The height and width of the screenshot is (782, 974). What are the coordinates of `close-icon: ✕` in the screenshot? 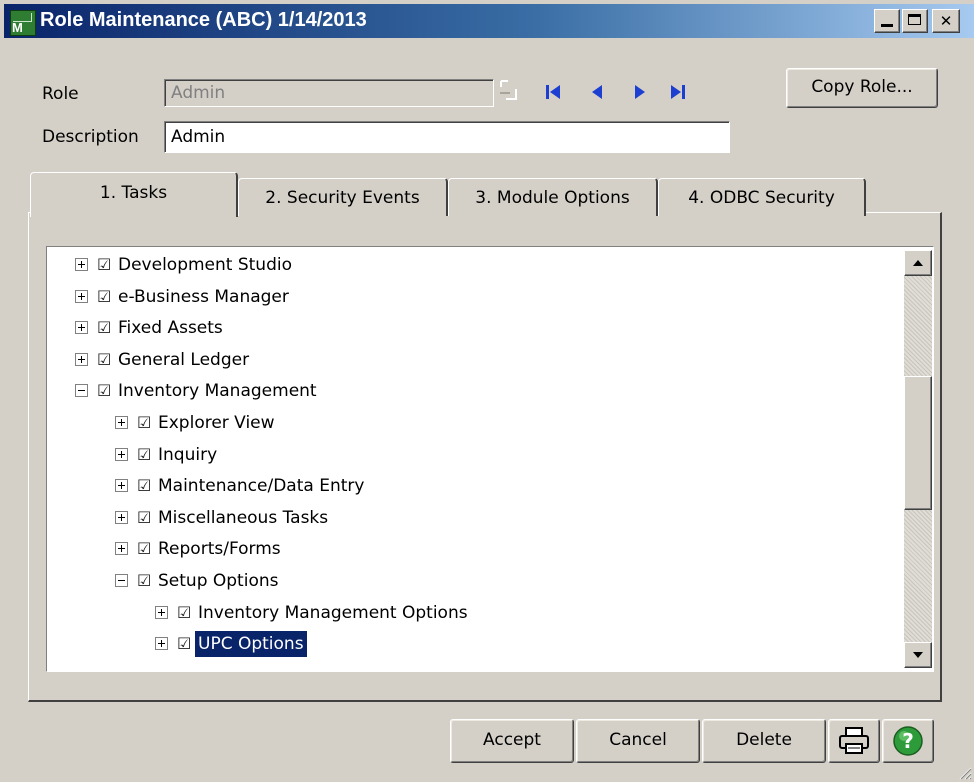 It's located at (946, 21).